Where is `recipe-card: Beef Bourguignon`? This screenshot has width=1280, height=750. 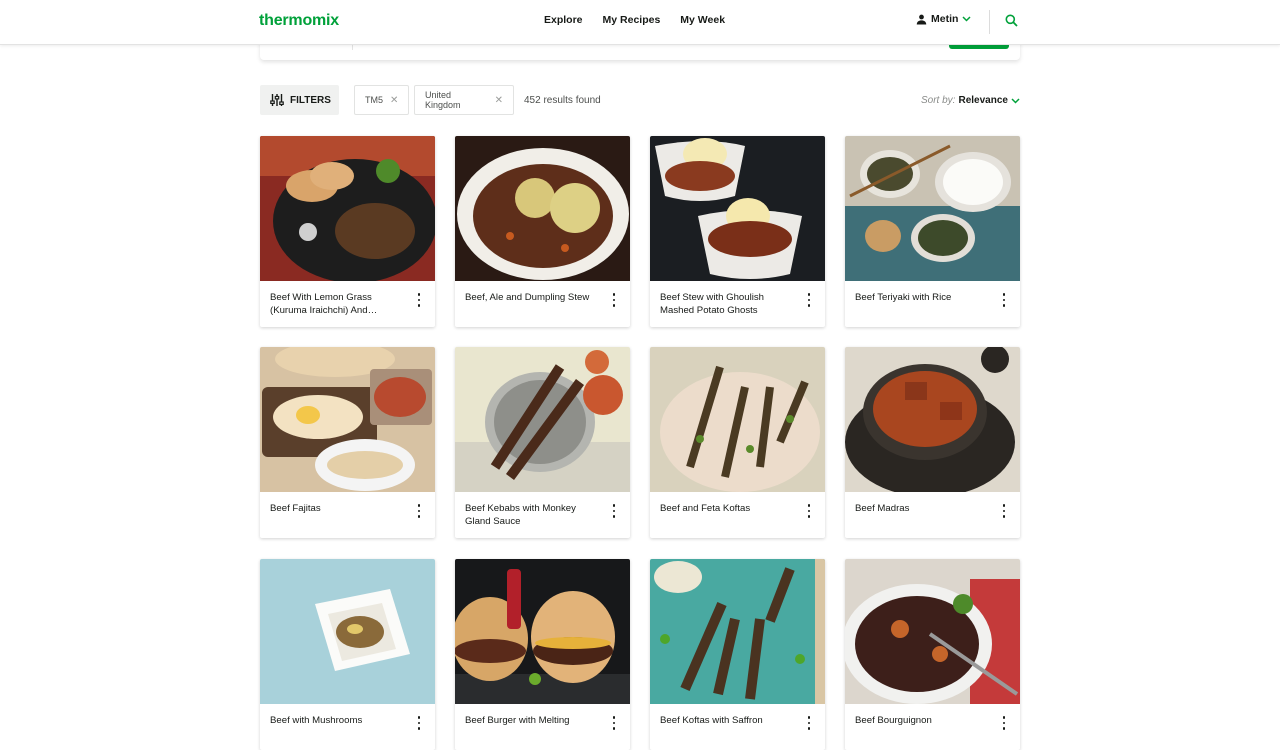 recipe-card: Beef Bourguignon is located at coordinates (932, 654).